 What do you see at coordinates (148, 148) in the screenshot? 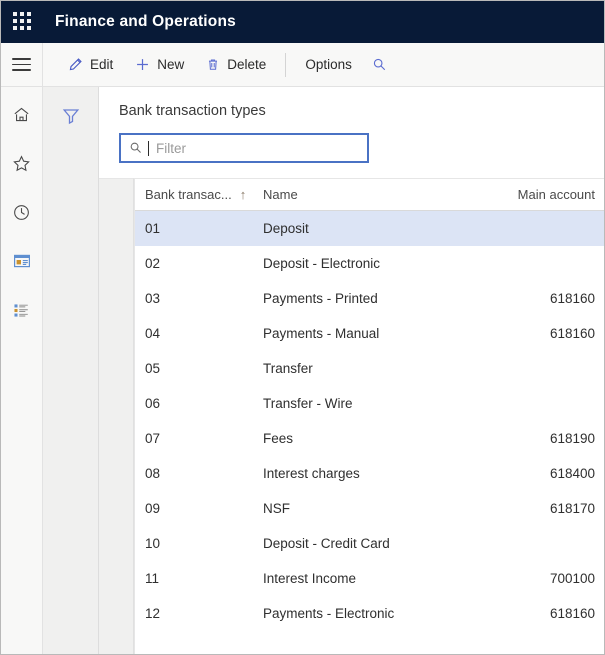
I see `text-cursor` at bounding box center [148, 148].